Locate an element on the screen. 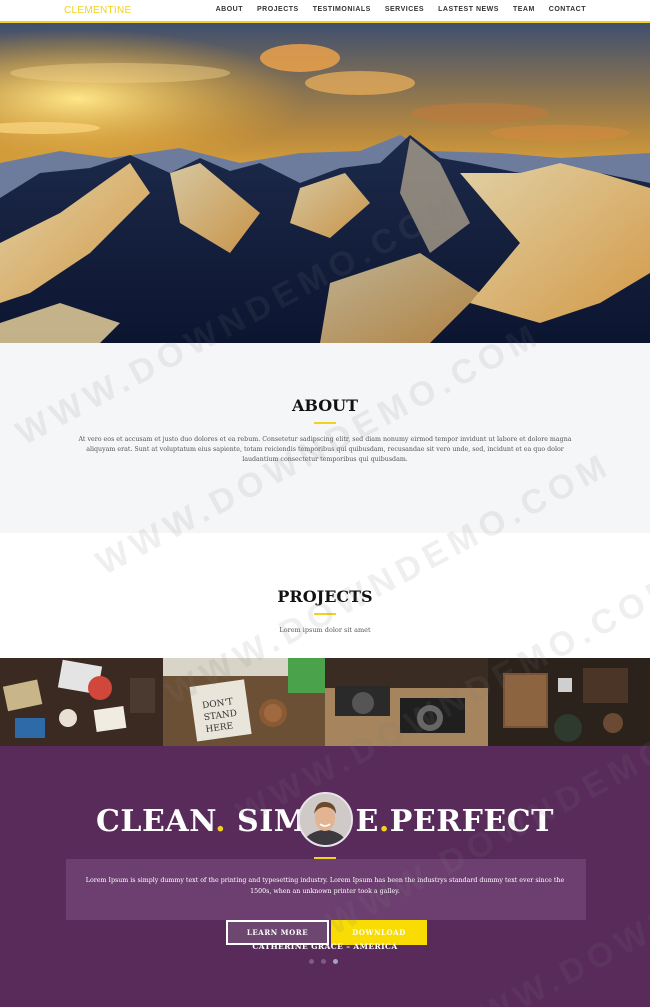 Image resolution: width=650 pixels, height=1007 pixels. nav-item-services: SERVICES is located at coordinates (404, 9).